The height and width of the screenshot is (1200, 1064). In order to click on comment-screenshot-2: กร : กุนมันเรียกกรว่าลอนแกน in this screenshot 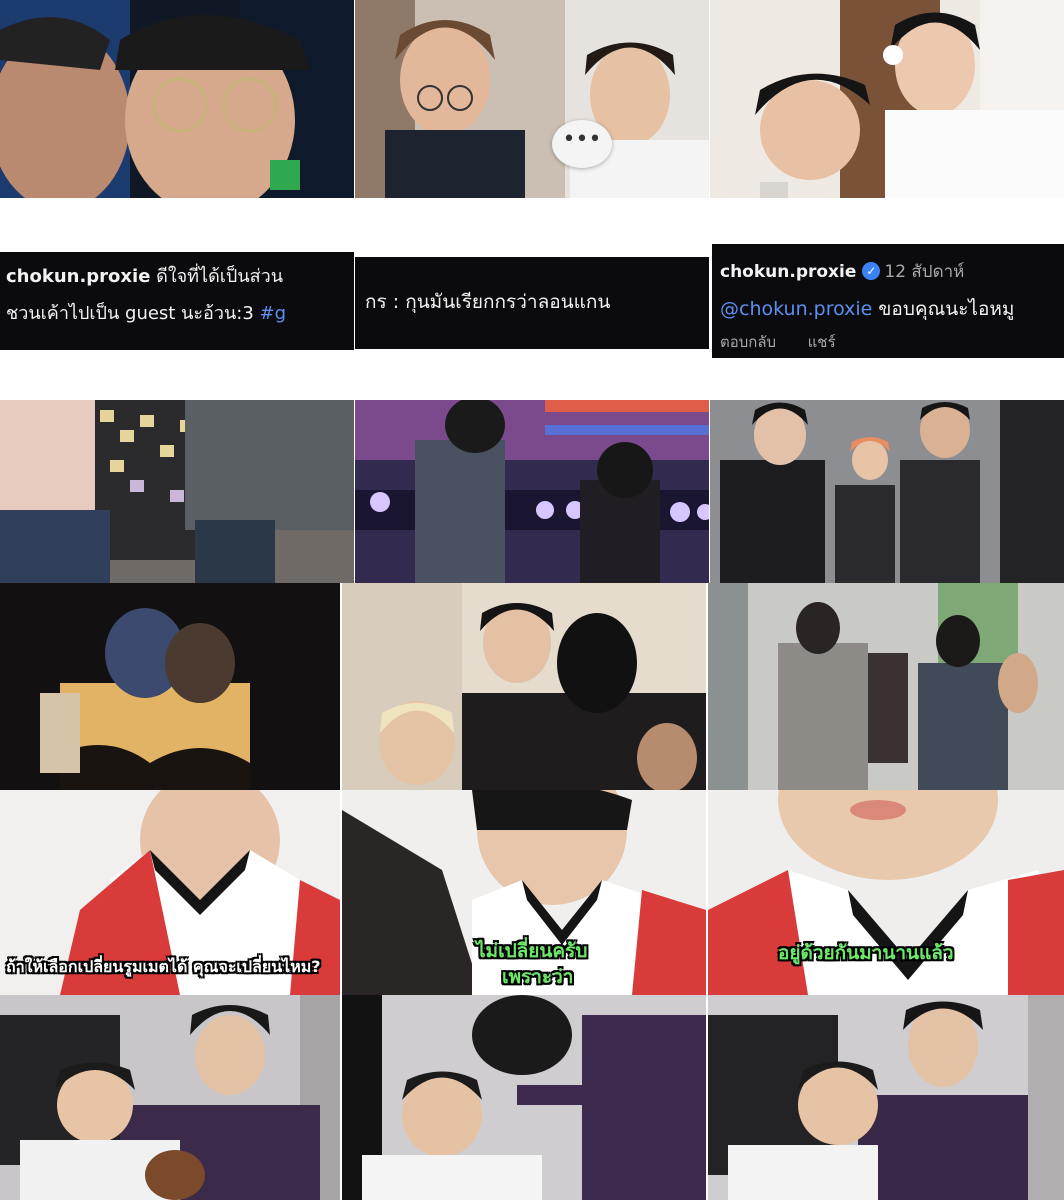, I will do `click(532, 303)`.